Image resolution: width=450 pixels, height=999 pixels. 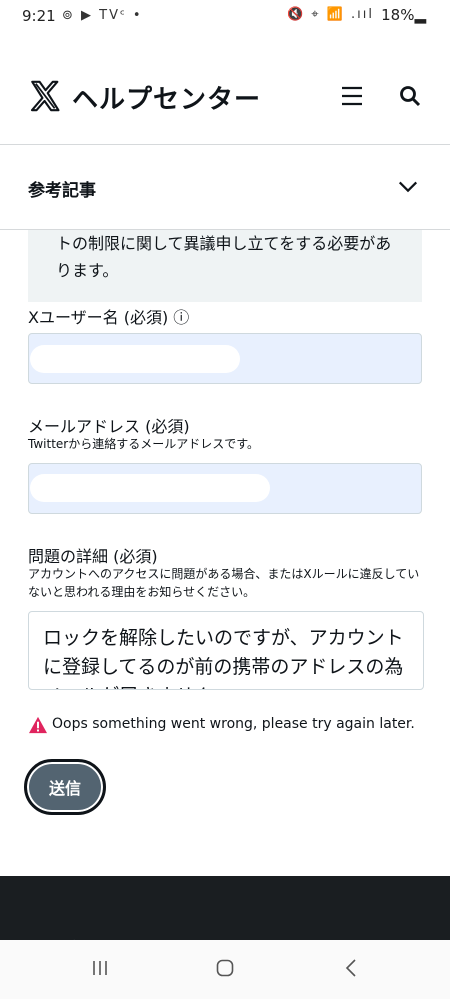 I want to click on hamburger-menu-icon, so click(x=352, y=96).